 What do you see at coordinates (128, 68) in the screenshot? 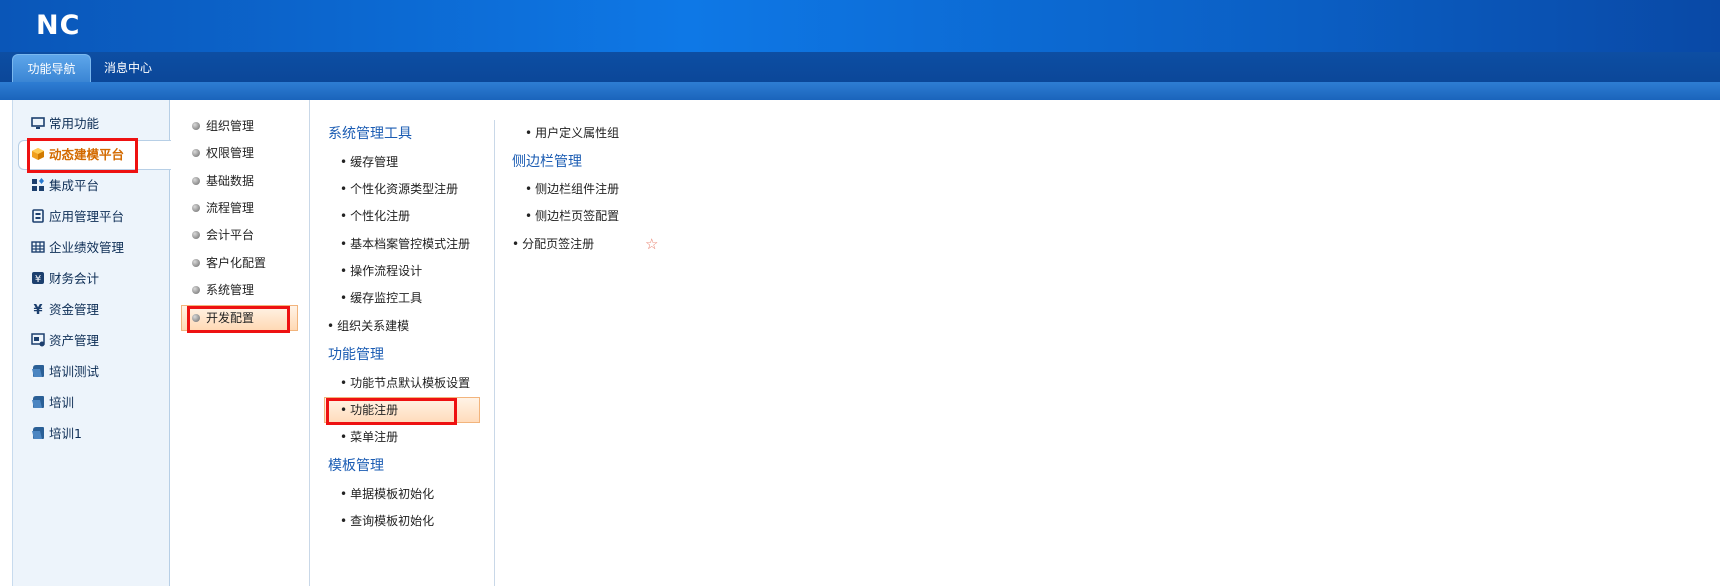
I see `tab-message-center: 消息中心` at bounding box center [128, 68].